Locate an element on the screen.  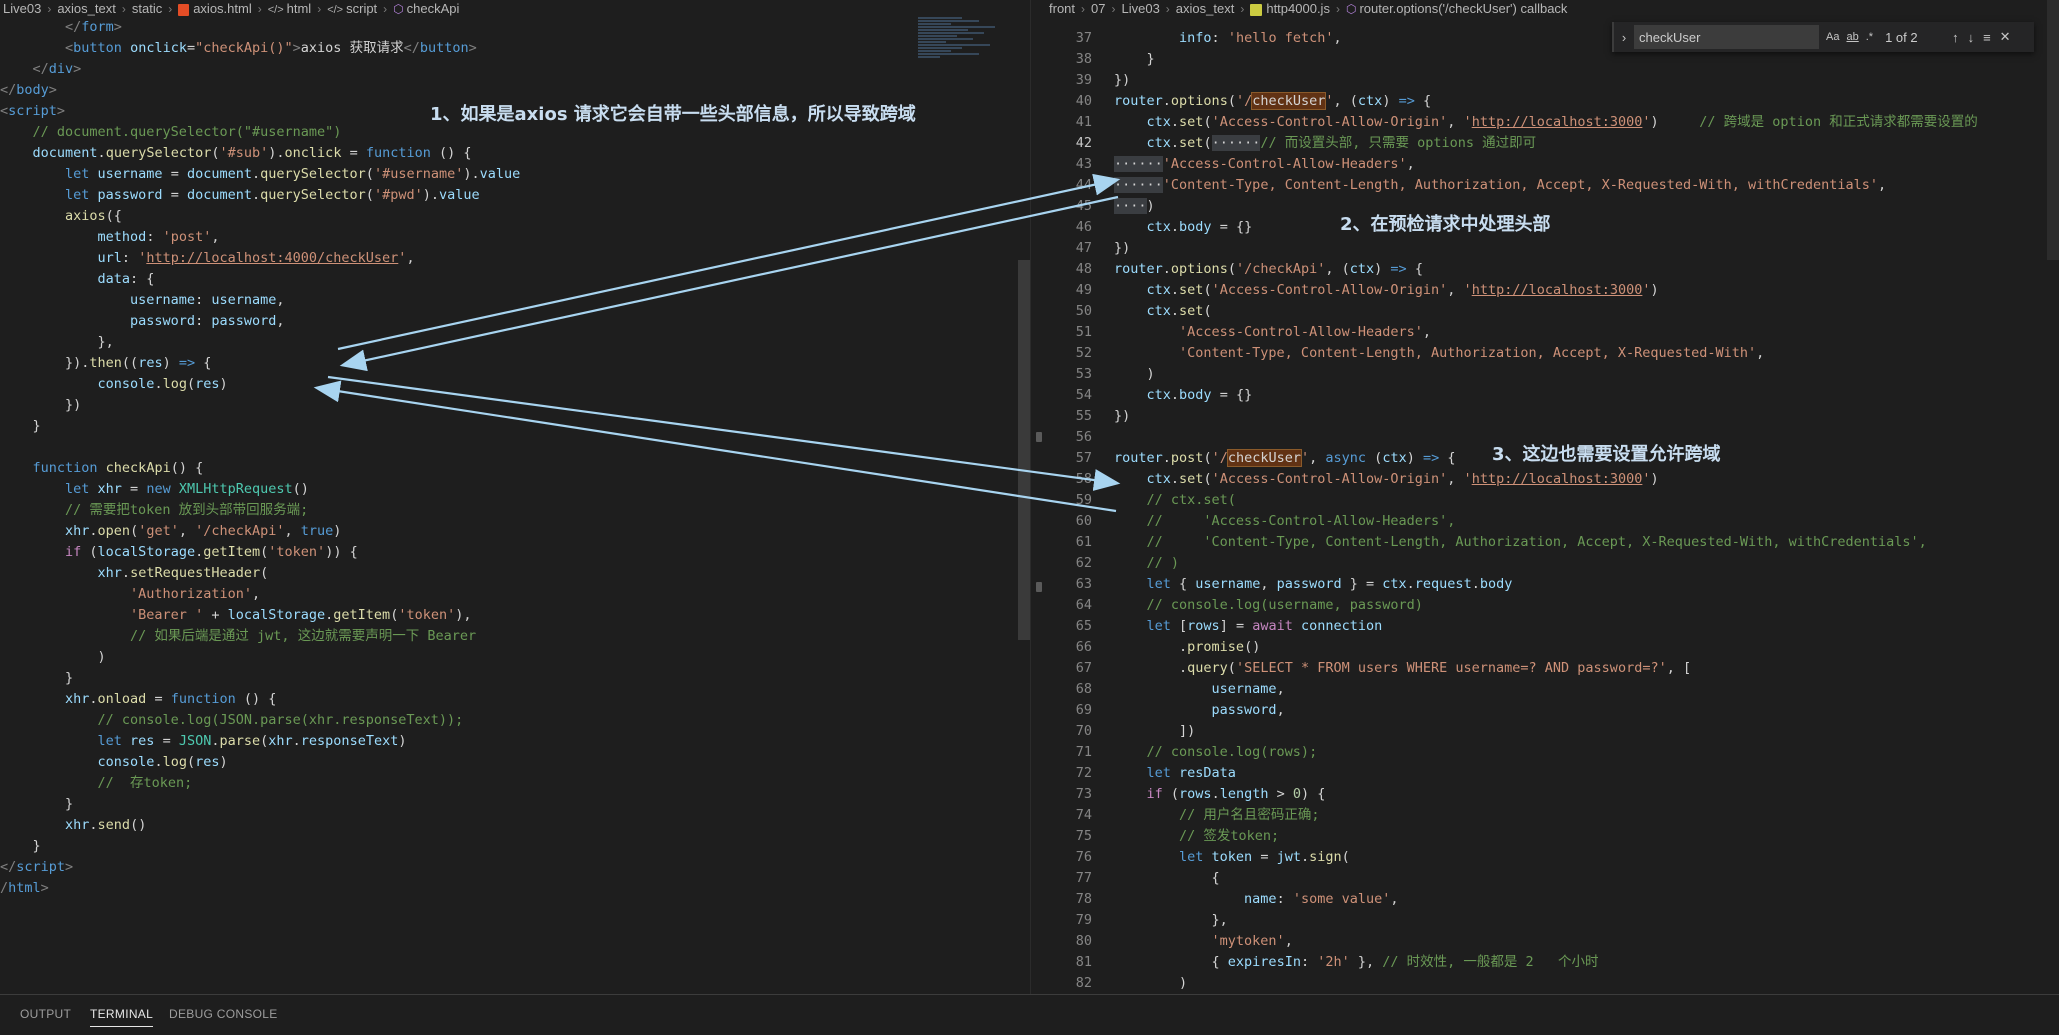
right-scrollbar is located at coordinates (2053, 130).